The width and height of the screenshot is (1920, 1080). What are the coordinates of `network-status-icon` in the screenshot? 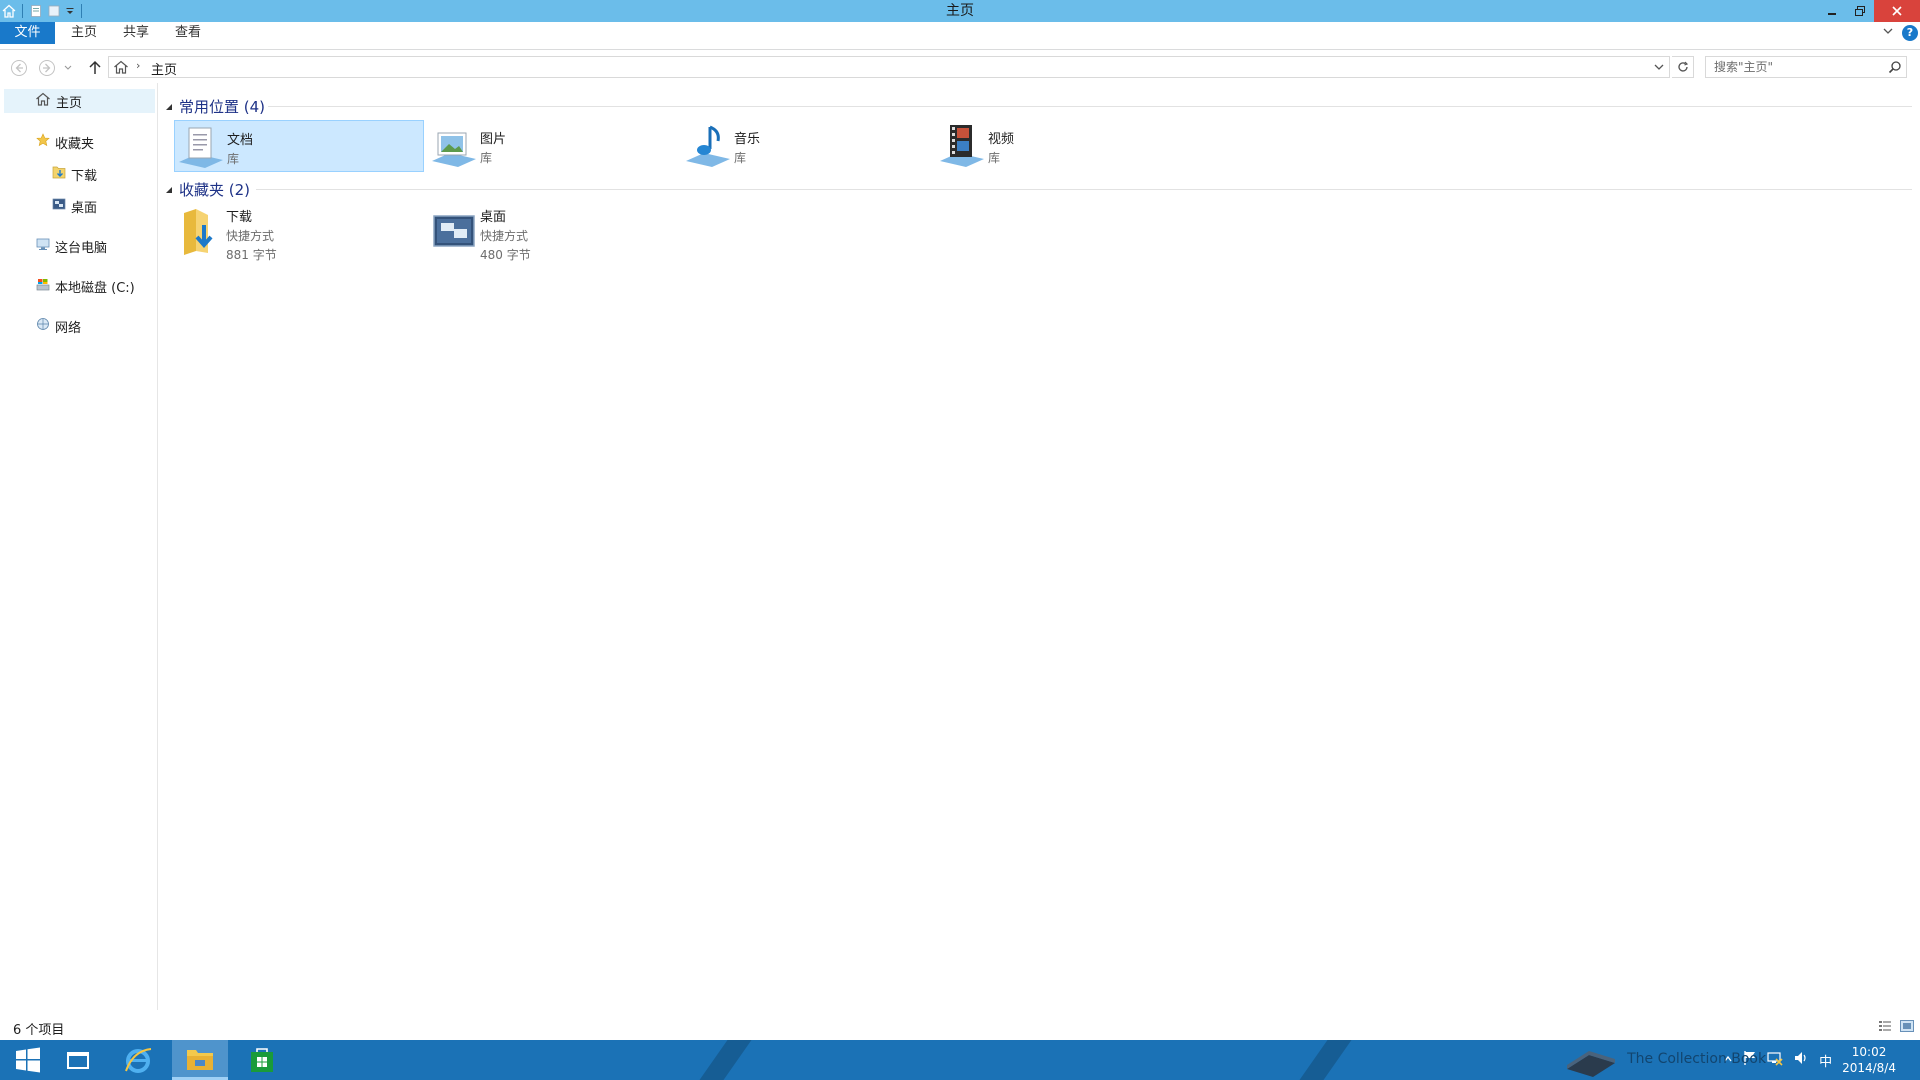 It's located at (1775, 1060).